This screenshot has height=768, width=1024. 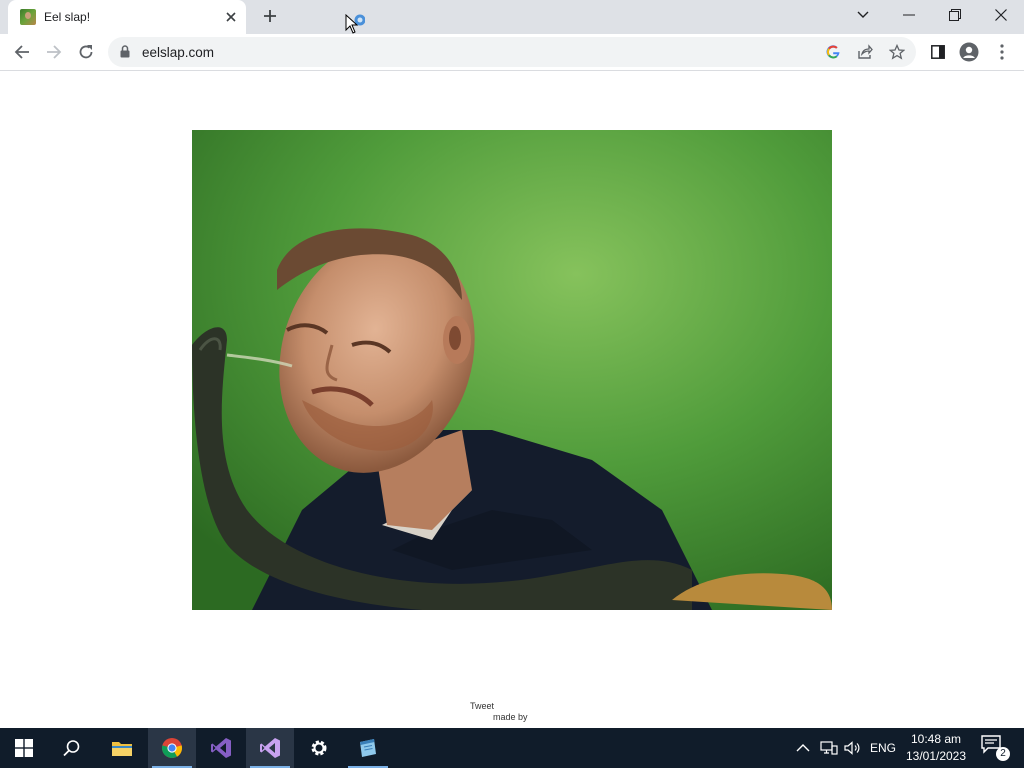 I want to click on clock-date: 13/01/2023, so click(x=936, y=756).